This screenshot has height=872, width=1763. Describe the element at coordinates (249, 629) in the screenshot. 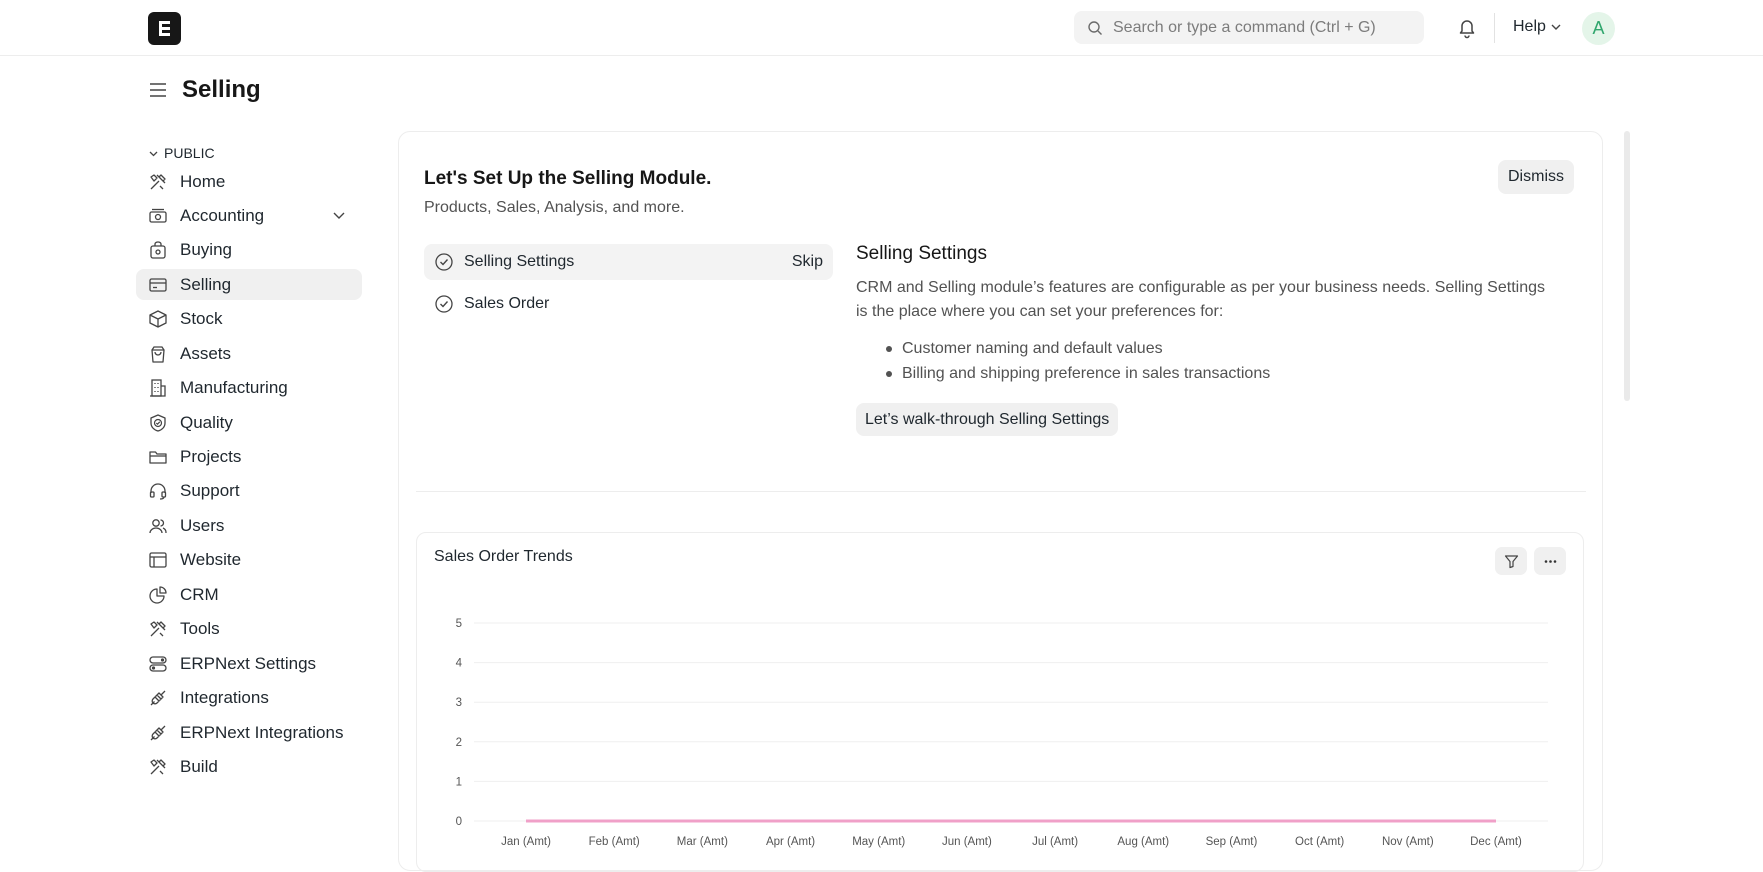

I see `sidebar-item-tools: Tools` at that location.